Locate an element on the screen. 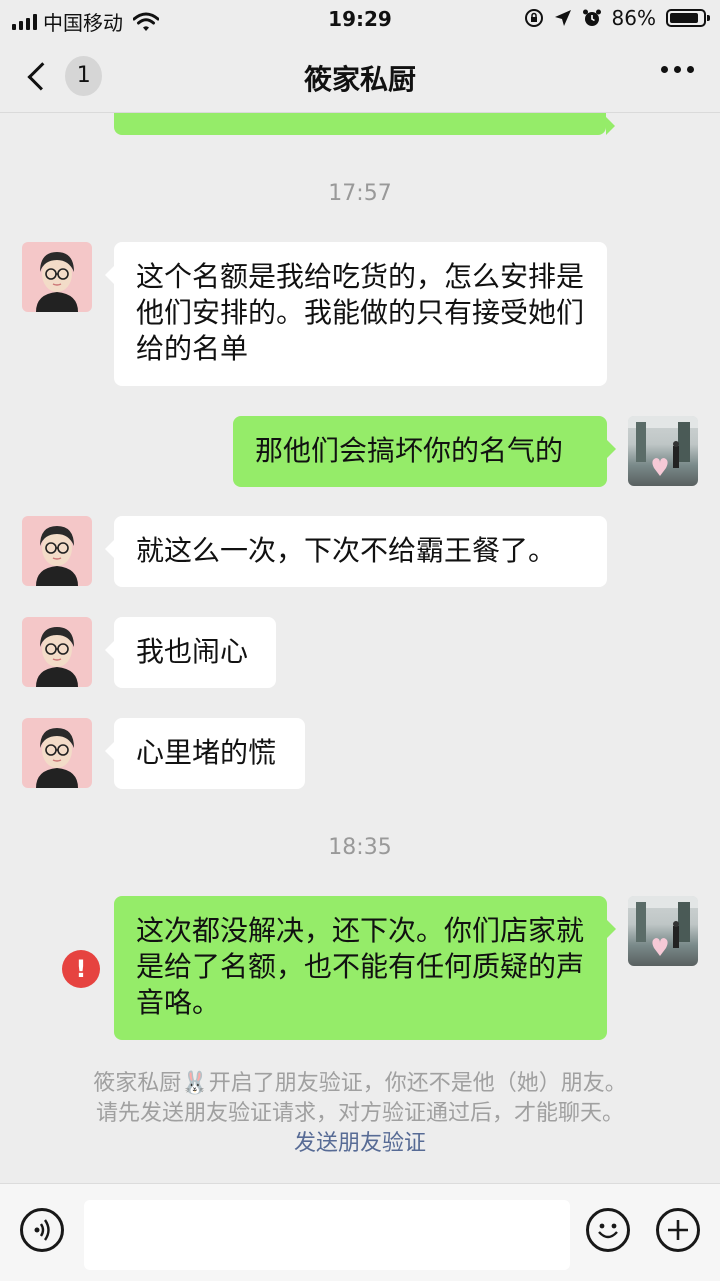 The image size is (720, 1281). message-bubble-incoming: 我也闹心 is located at coordinates (190, 652).